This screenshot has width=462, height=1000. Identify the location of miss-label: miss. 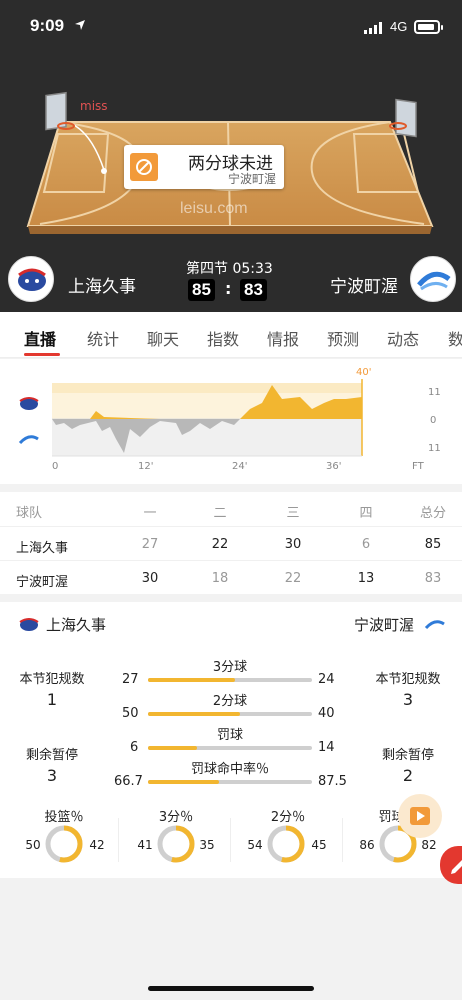
(94, 106).